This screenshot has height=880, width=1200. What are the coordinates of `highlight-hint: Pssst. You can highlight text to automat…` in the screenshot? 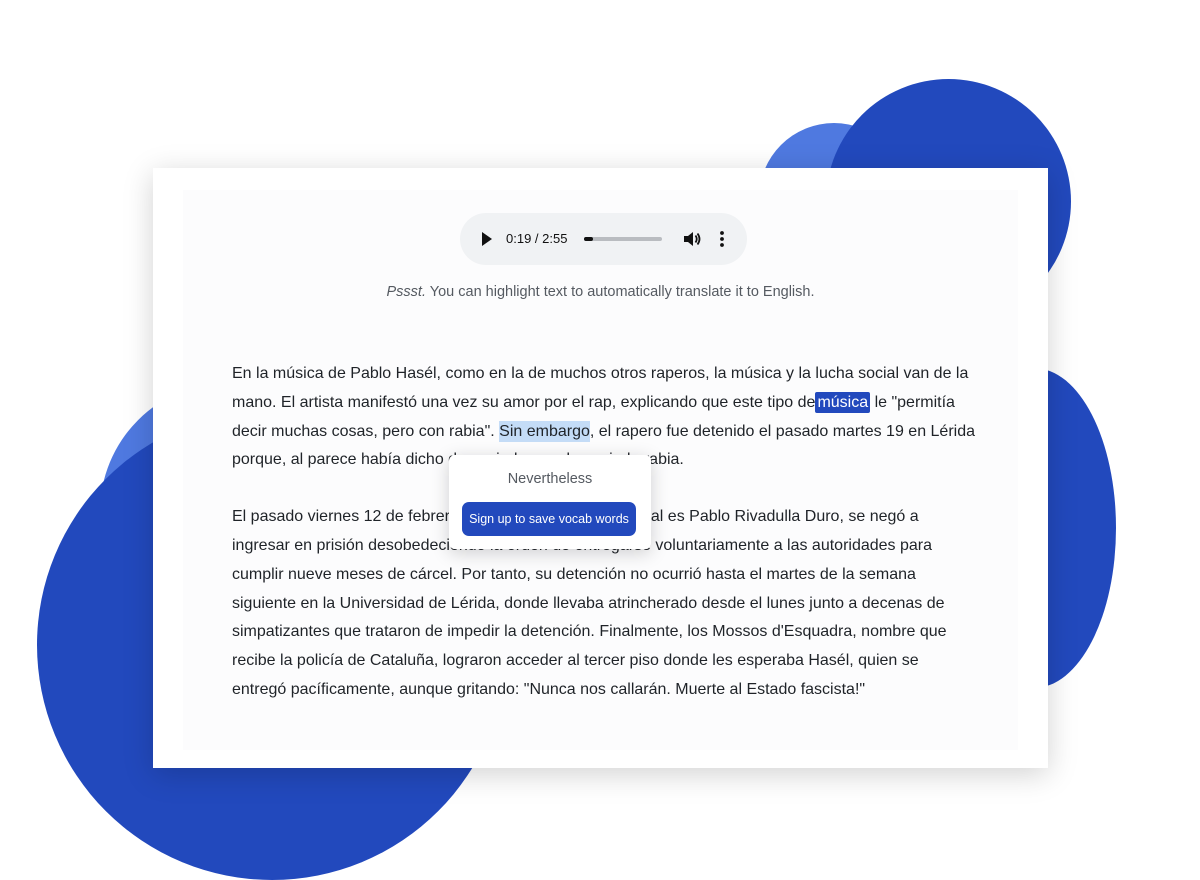 It's located at (600, 292).